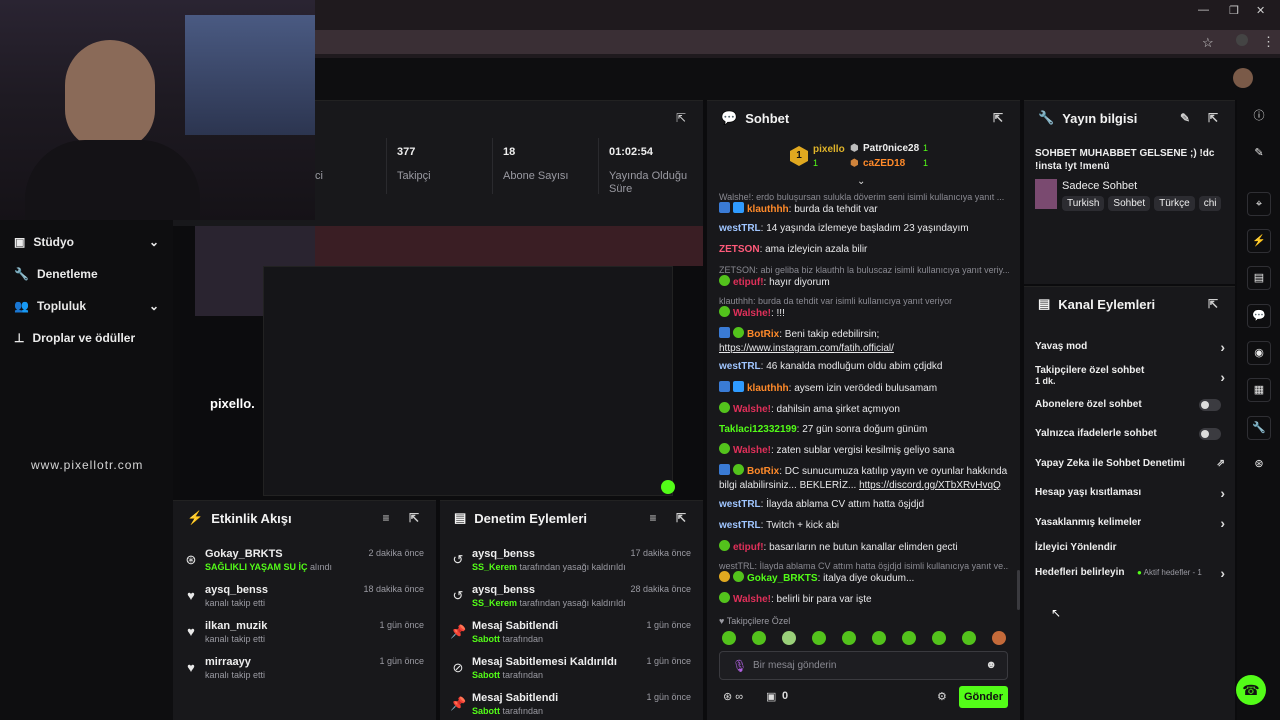  What do you see at coordinates (739, 666) in the screenshot?
I see `microphone-icon: 🎙` at bounding box center [739, 666].